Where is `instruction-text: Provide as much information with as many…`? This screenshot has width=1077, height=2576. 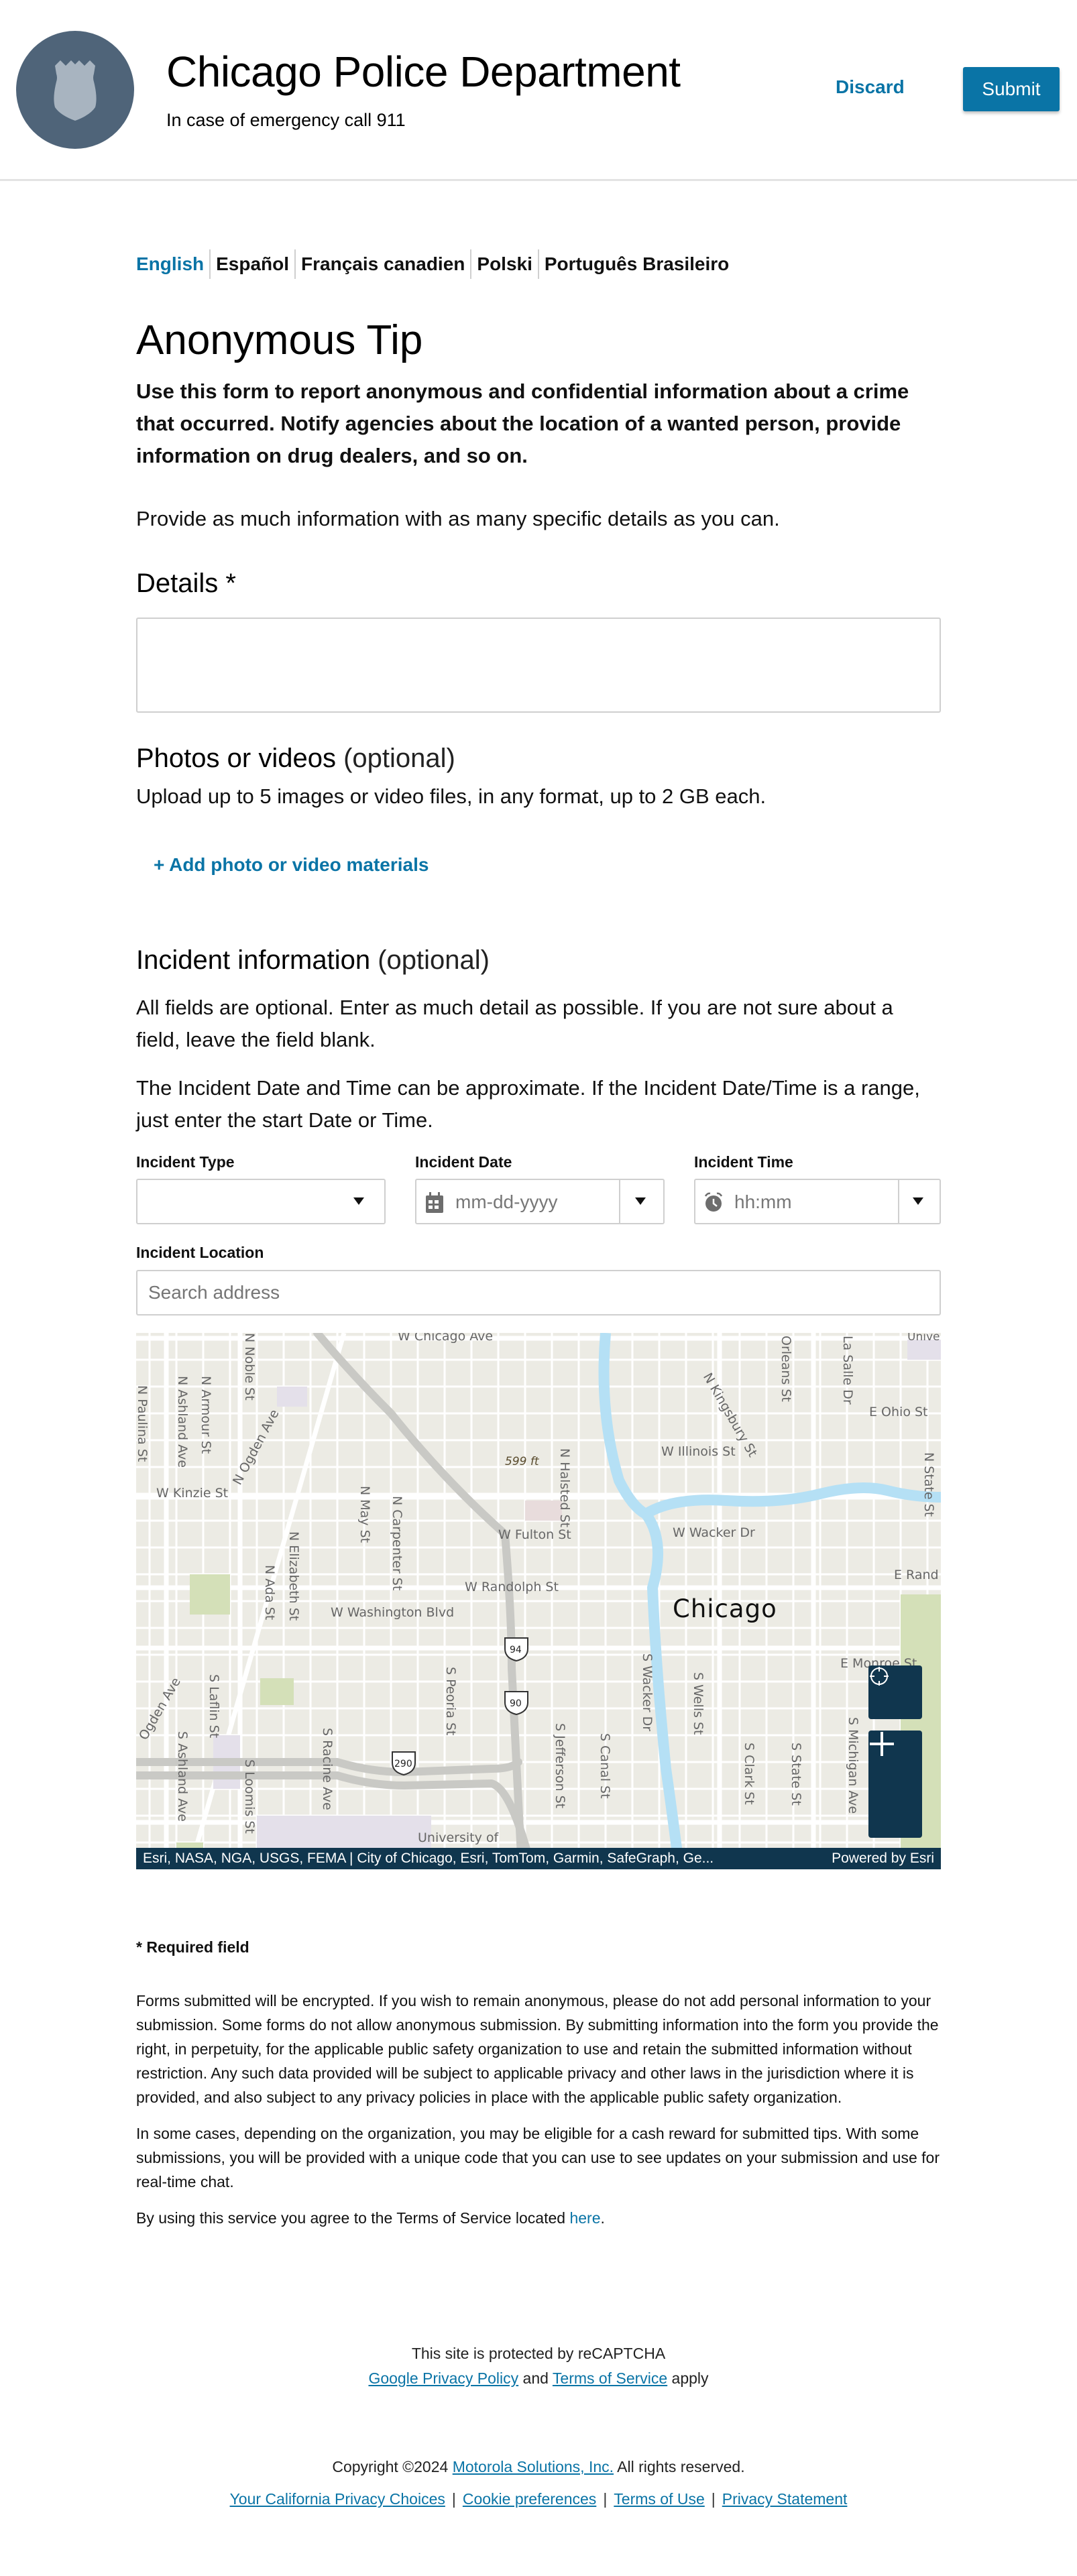 instruction-text: Provide as much information with as many… is located at coordinates (458, 519).